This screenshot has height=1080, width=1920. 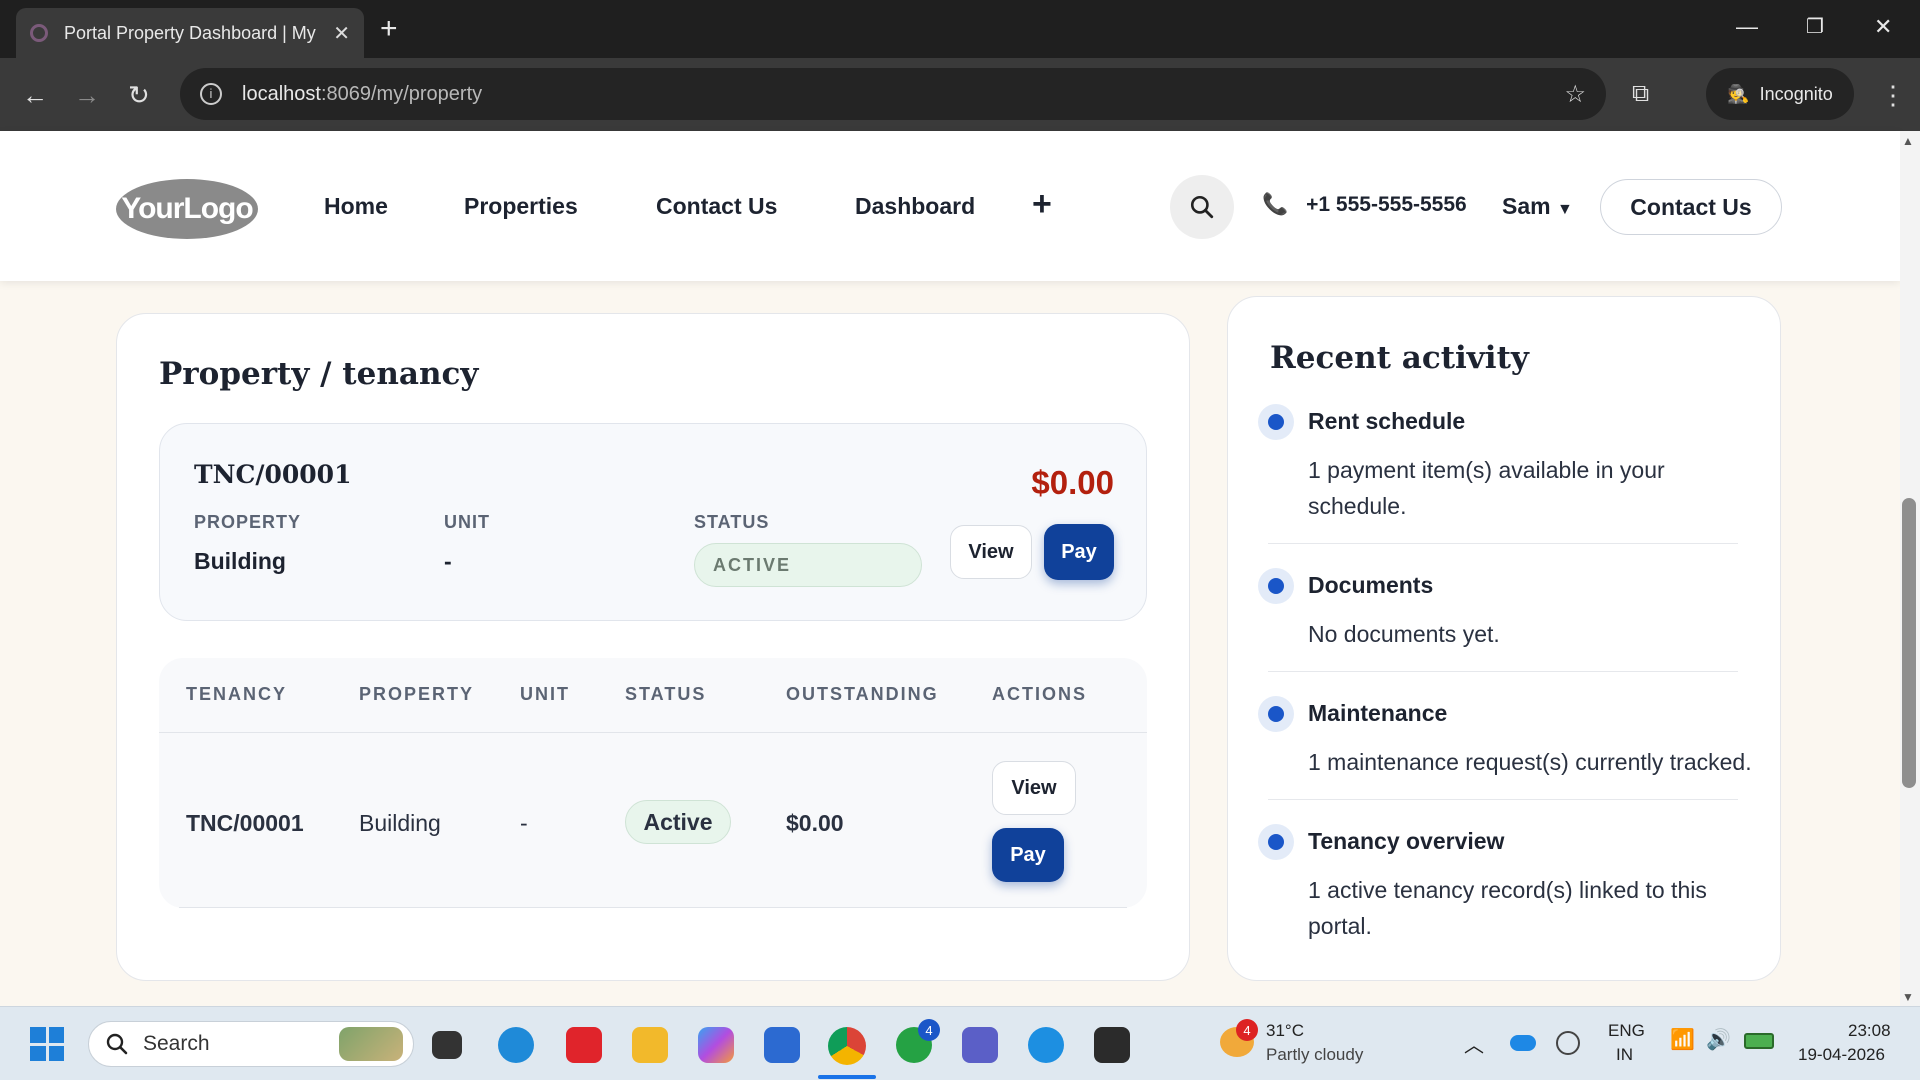 What do you see at coordinates (1815, 26) in the screenshot?
I see `restore-icon: ❐` at bounding box center [1815, 26].